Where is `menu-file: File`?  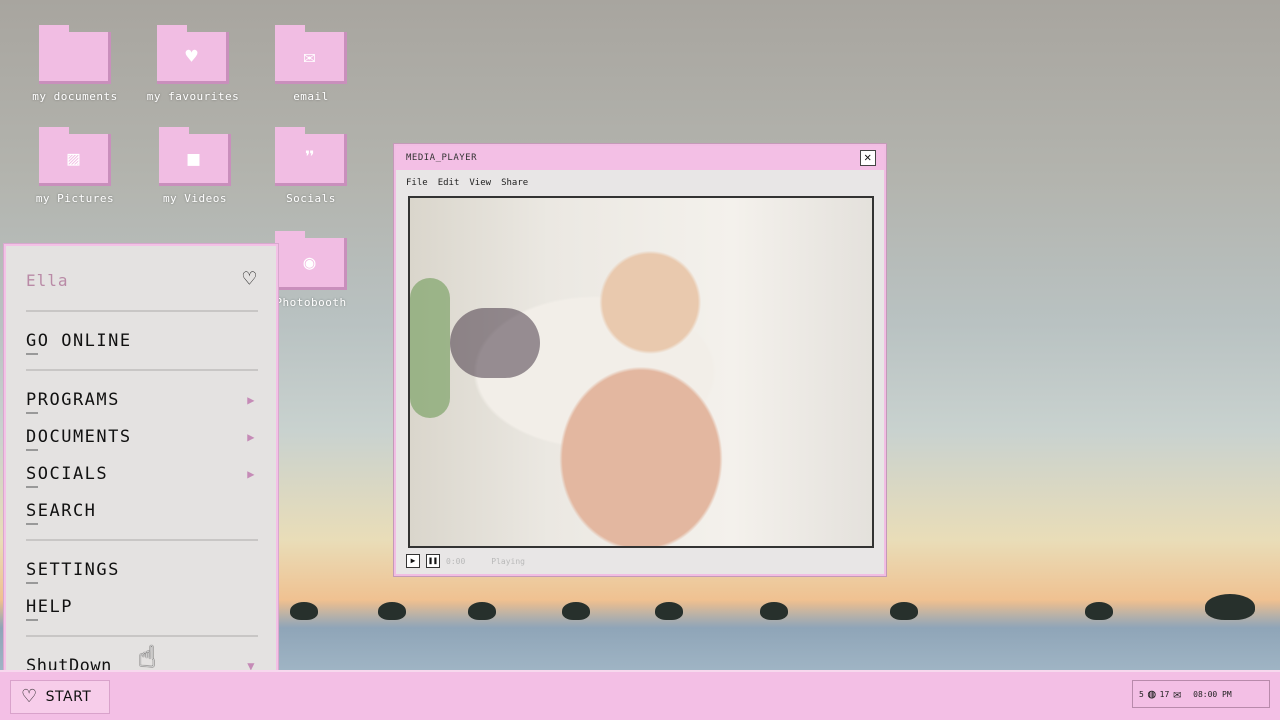 menu-file: File is located at coordinates (417, 183).